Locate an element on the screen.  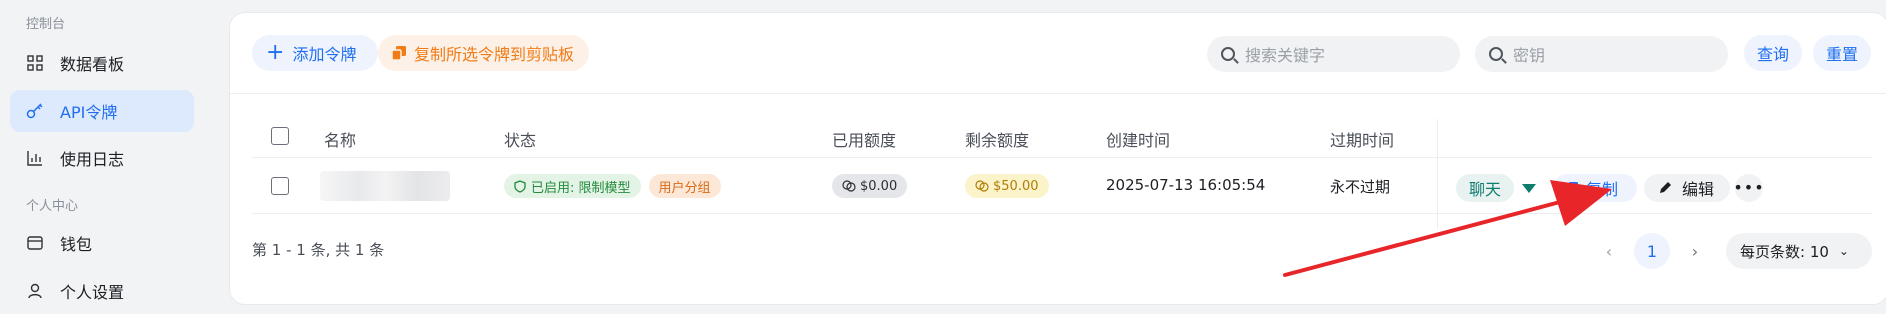
arrow-shaft is located at coordinates (1430, 236).